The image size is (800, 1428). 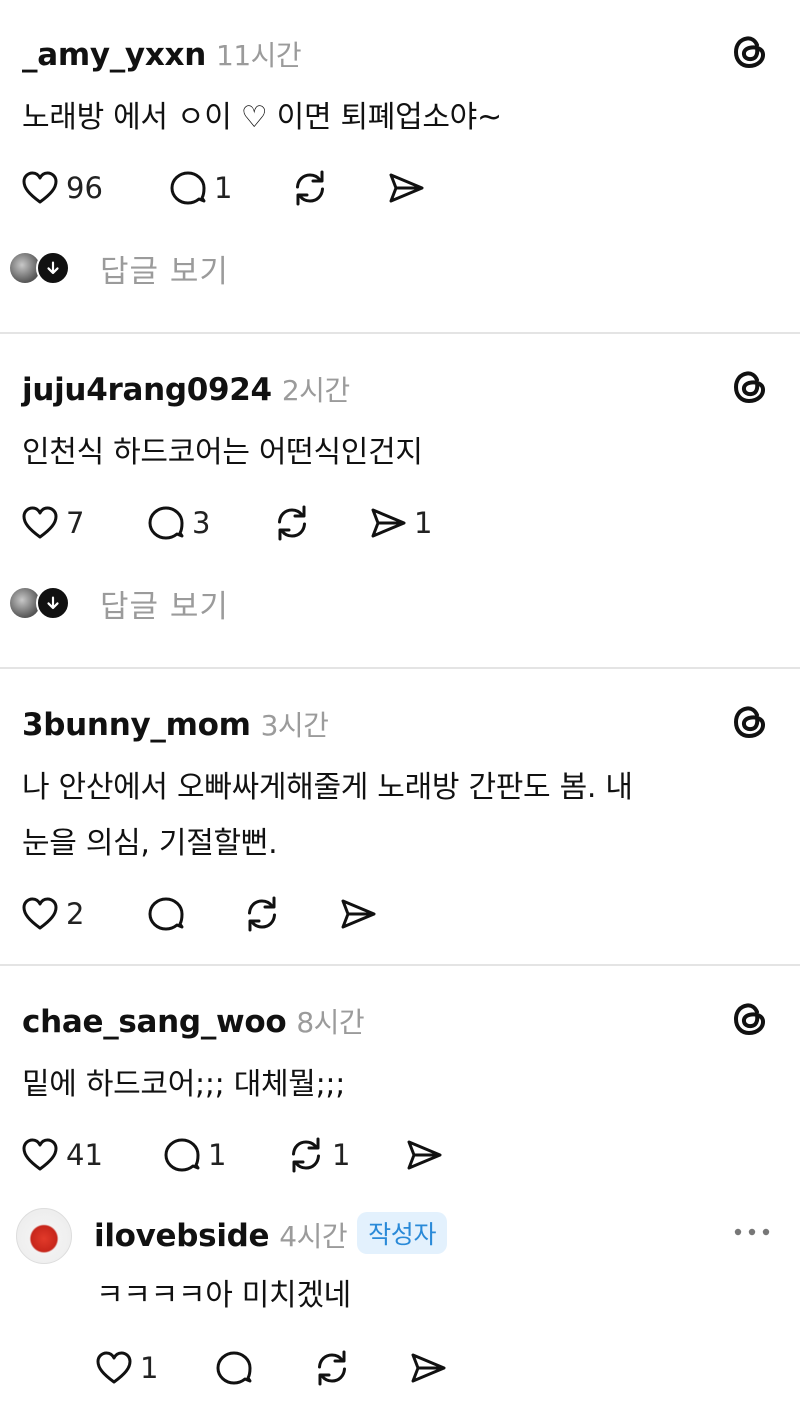 What do you see at coordinates (201, 523) in the screenshot?
I see `comment-count: 3` at bounding box center [201, 523].